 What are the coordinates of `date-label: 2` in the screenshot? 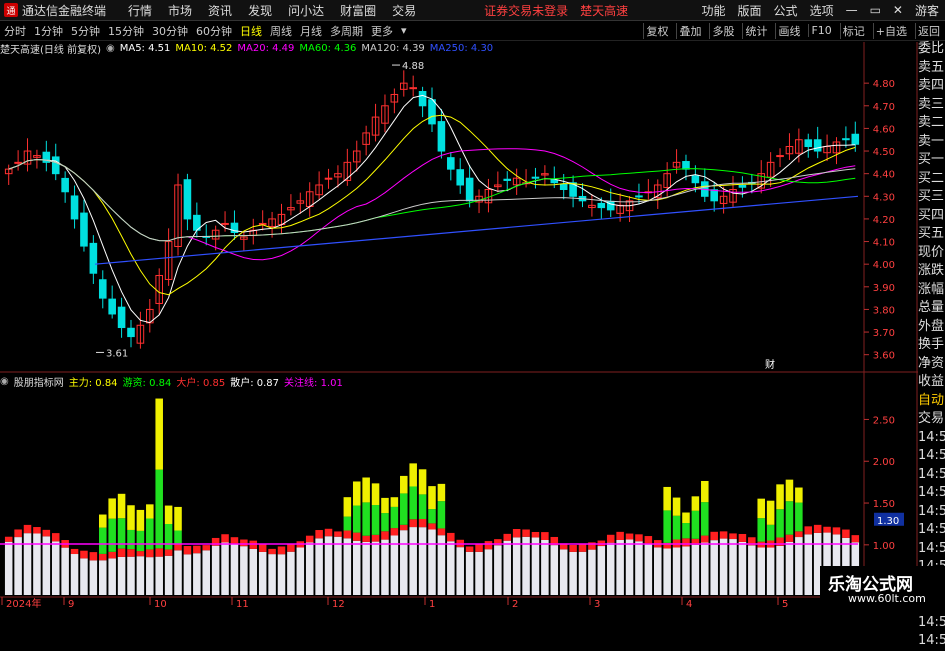 It's located at (515, 604).